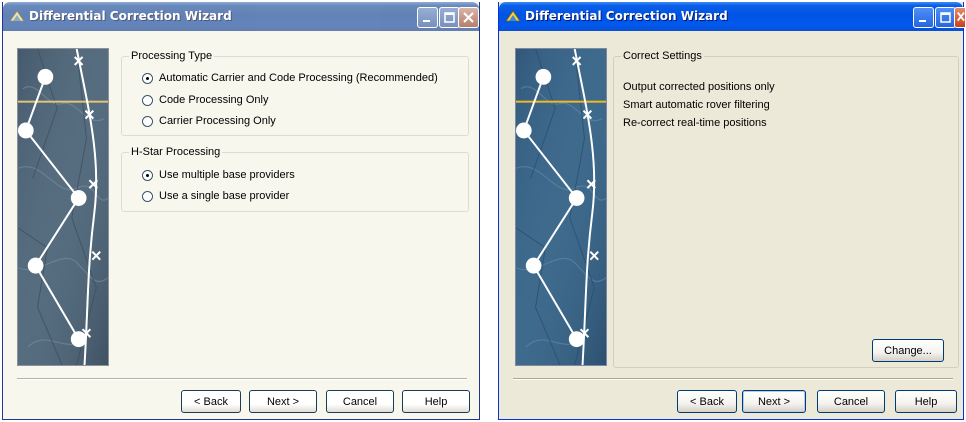  Describe the element at coordinates (662, 56) in the screenshot. I see `group-legend: Correct Settings` at that location.